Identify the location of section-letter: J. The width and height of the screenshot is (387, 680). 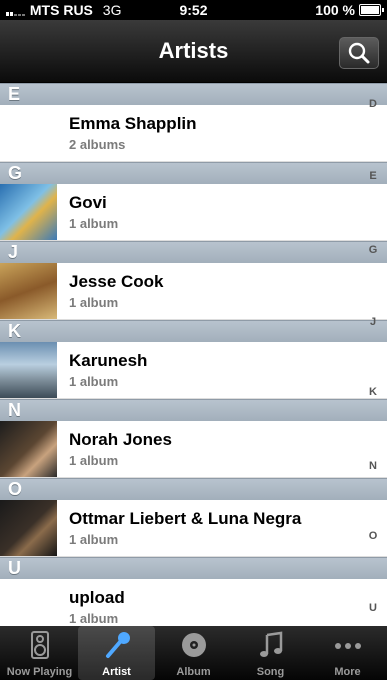
(13, 252).